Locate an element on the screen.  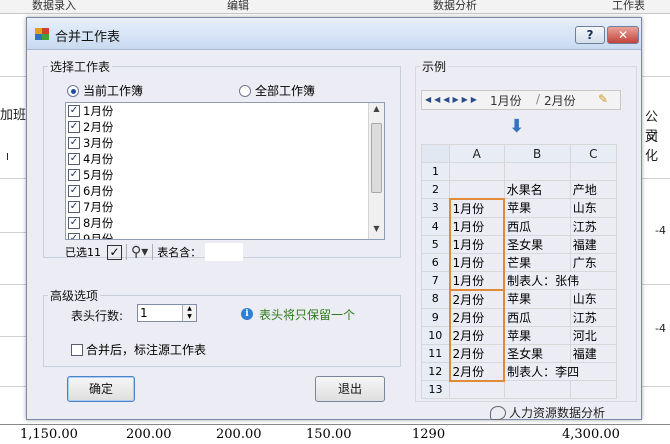
list-item: ✓ 4月份 is located at coordinates (225, 159).